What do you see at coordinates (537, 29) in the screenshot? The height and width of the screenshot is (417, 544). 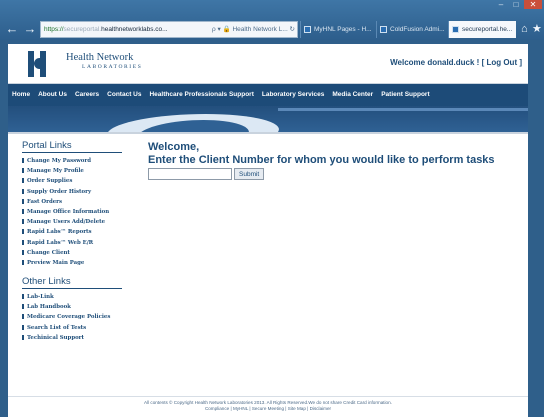 I see `favorites-star-icon: ★` at bounding box center [537, 29].